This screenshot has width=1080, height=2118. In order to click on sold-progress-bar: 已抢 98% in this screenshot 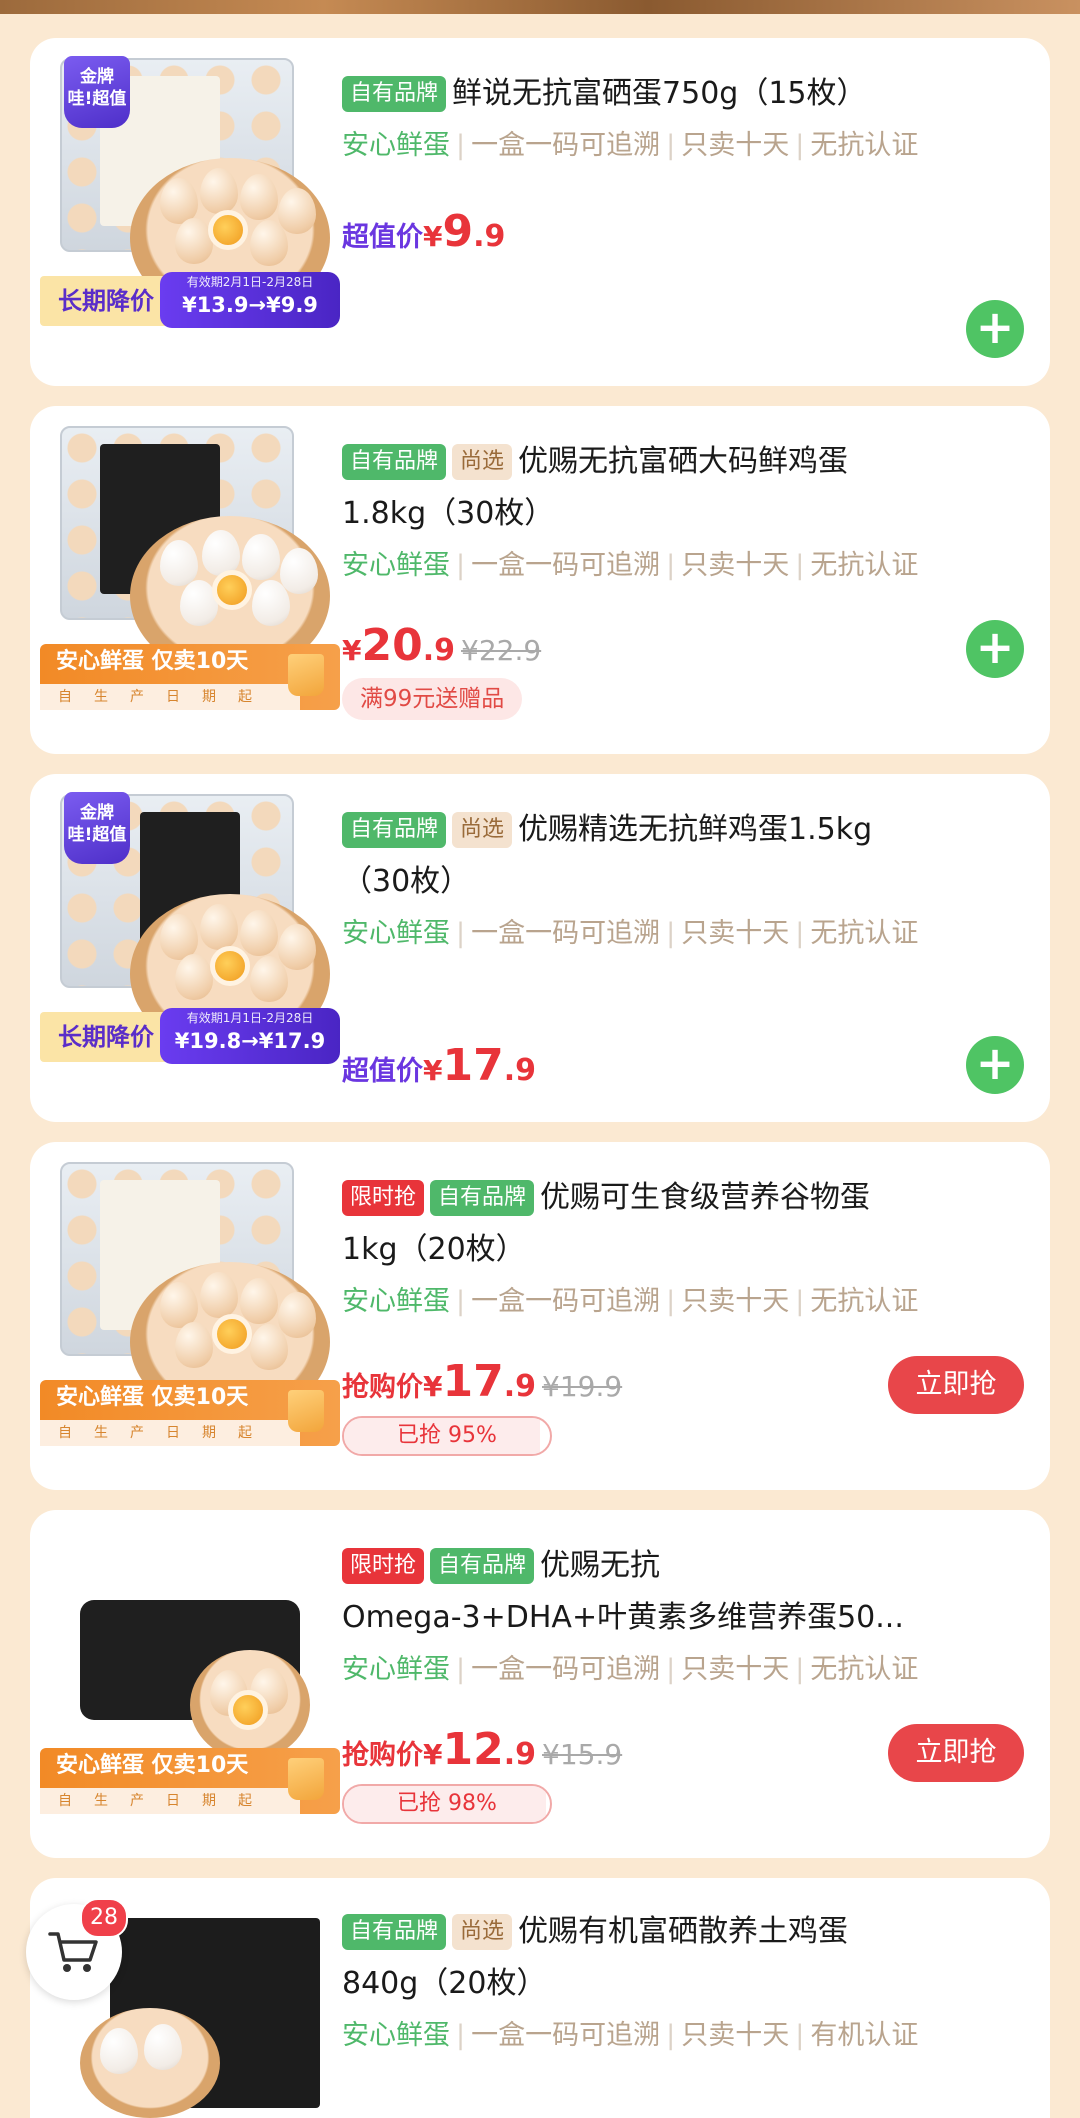, I will do `click(447, 1804)`.